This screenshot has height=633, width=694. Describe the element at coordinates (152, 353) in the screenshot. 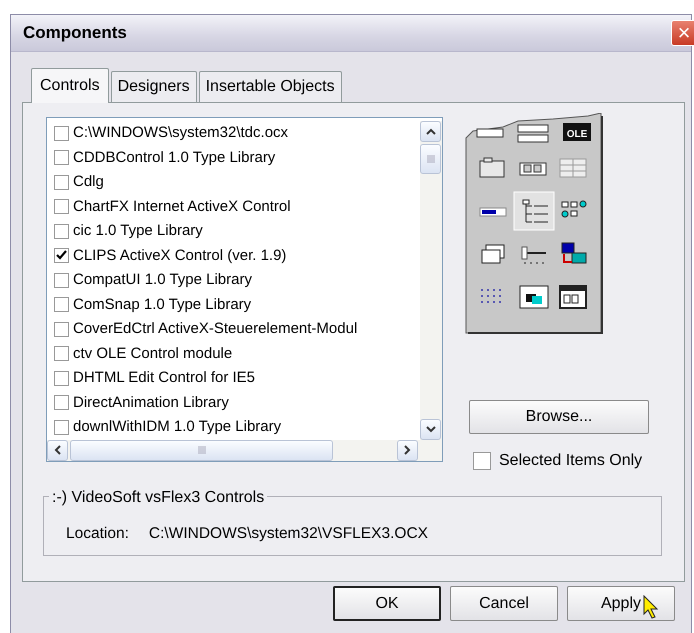

I see `list-item: ctv OLE Control module` at that location.